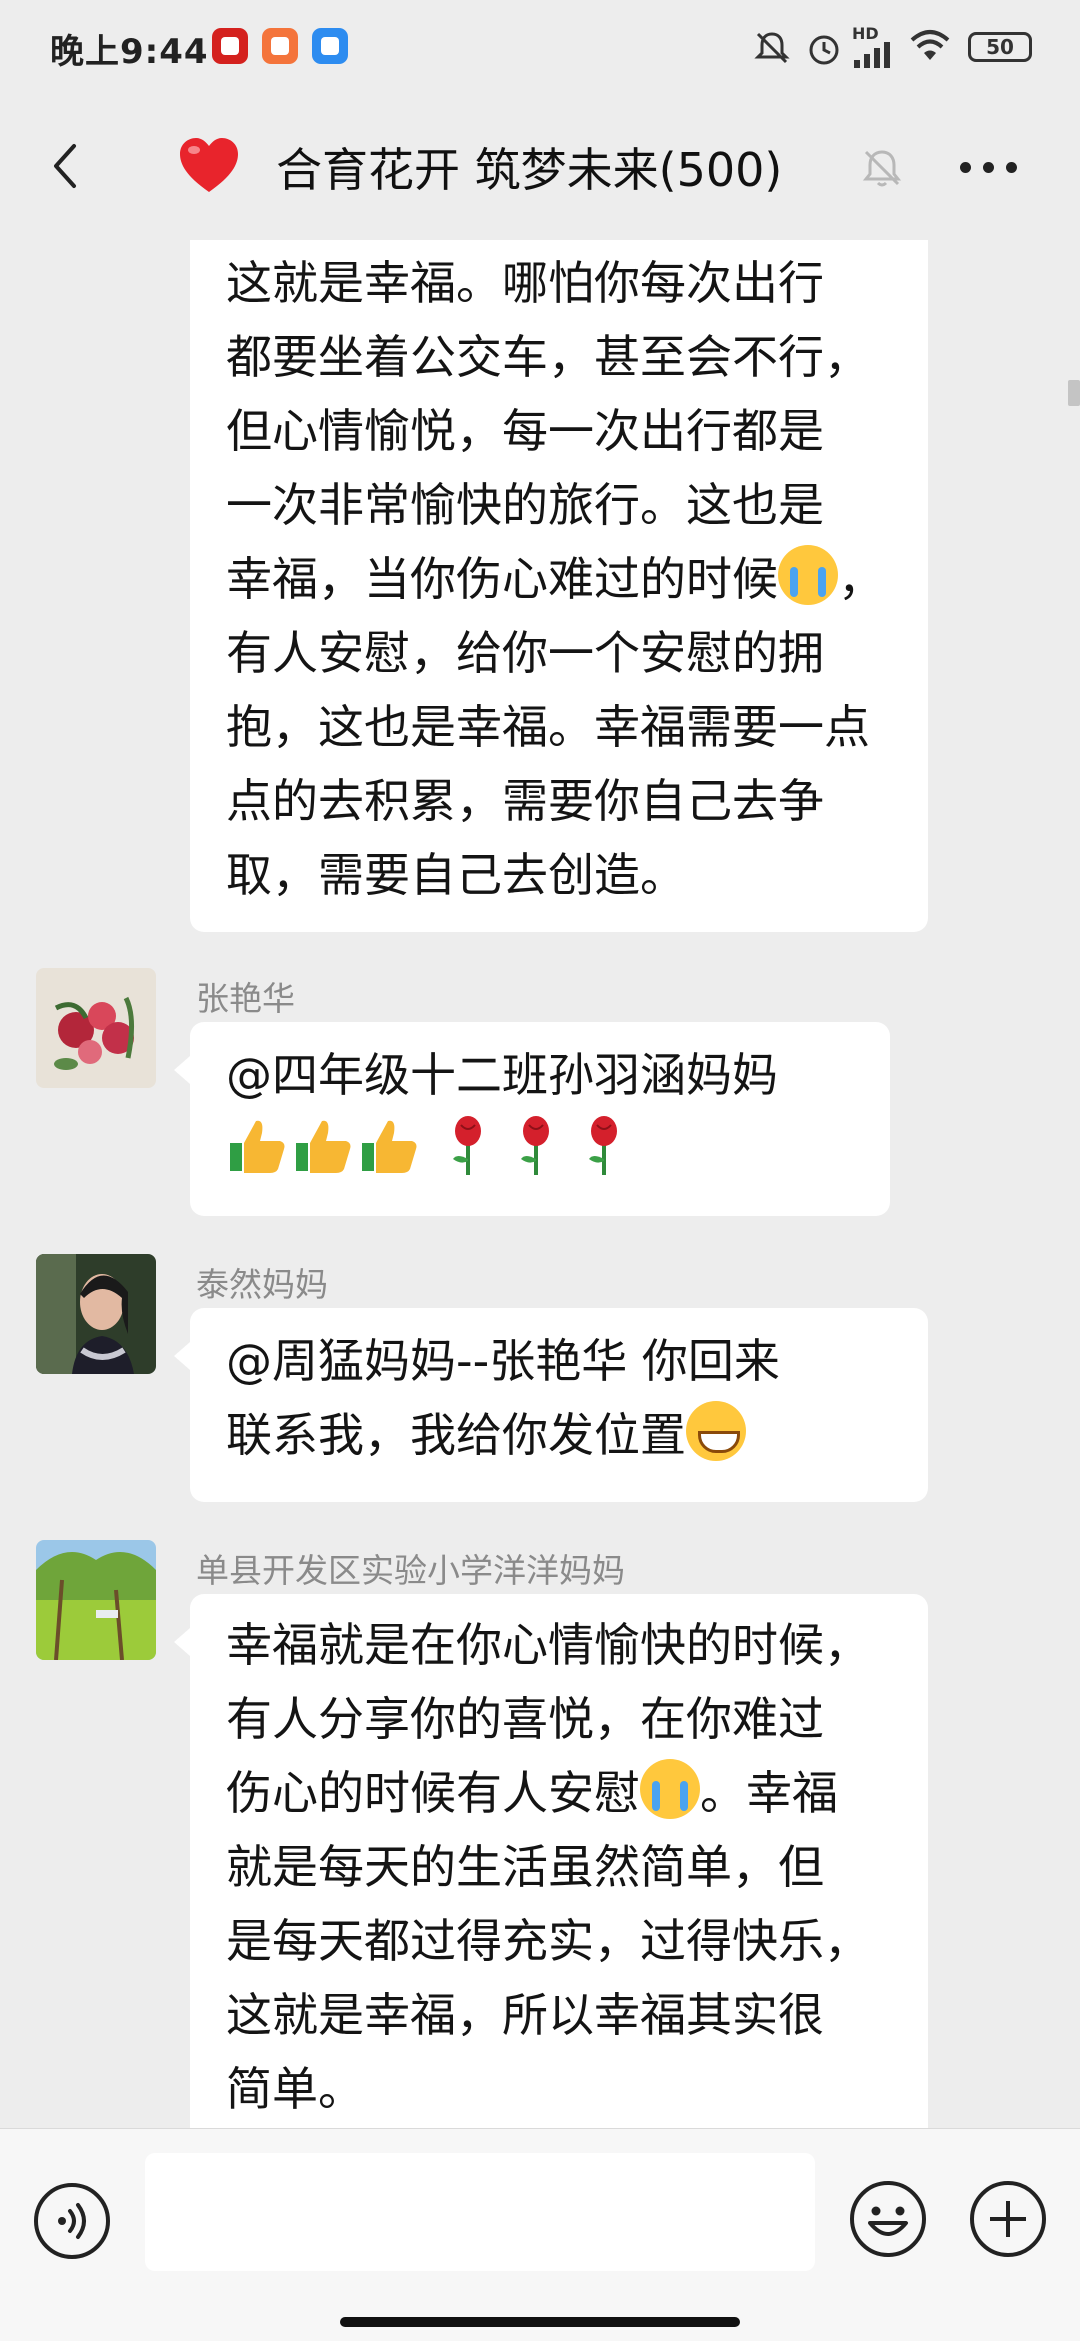 The height and width of the screenshot is (2341, 1080). Describe the element at coordinates (529, 170) in the screenshot. I see `chat-title: 合育花开 筑梦未来(500)` at that location.